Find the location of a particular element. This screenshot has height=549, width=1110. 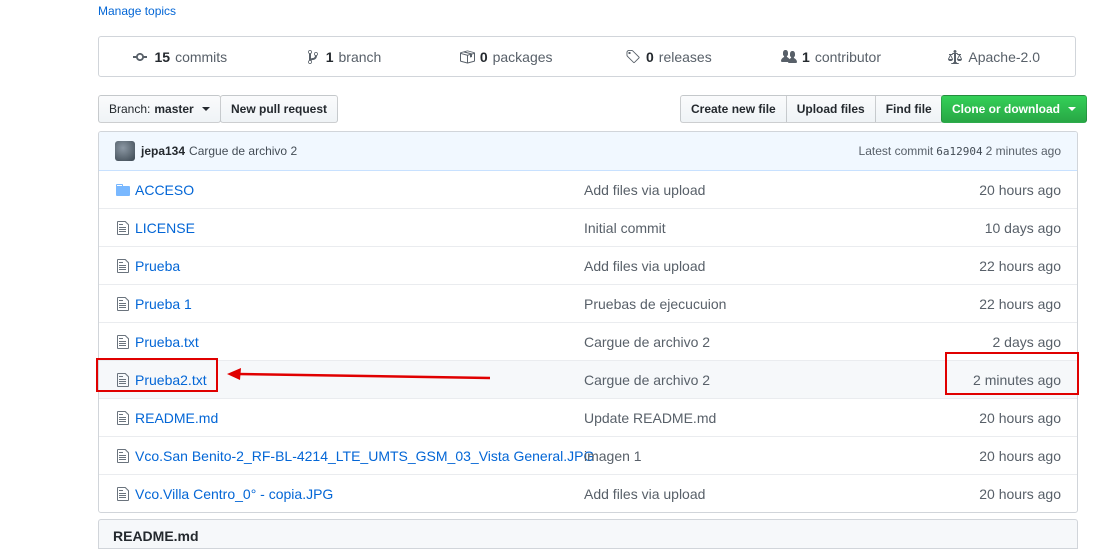

table-row: README.md Update README.md 20 hours ago is located at coordinates (588, 417).